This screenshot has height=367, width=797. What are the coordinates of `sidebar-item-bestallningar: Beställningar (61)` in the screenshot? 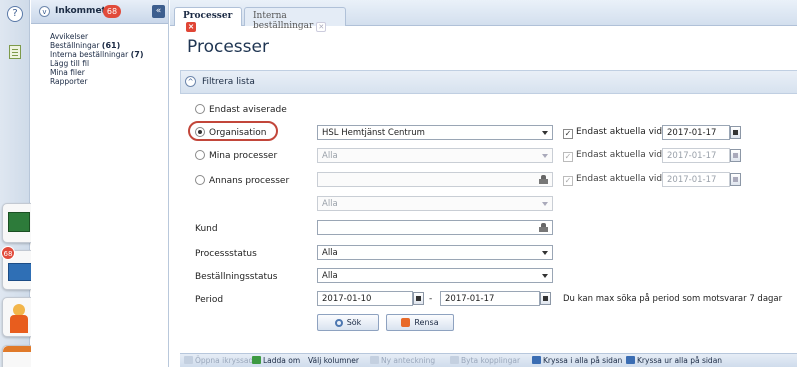 It's located at (109, 45).